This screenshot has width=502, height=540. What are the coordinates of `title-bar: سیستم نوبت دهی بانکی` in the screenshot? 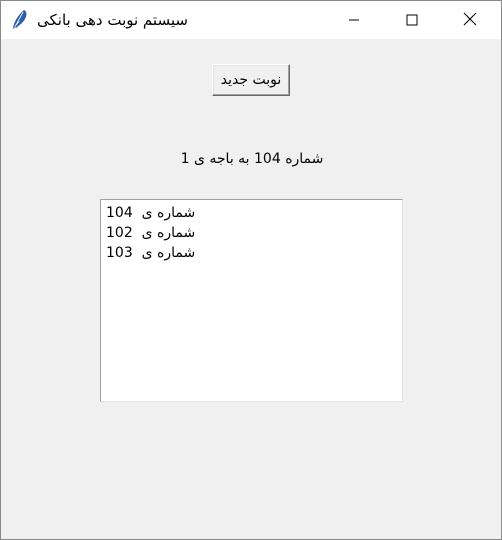 It's located at (251, 20).